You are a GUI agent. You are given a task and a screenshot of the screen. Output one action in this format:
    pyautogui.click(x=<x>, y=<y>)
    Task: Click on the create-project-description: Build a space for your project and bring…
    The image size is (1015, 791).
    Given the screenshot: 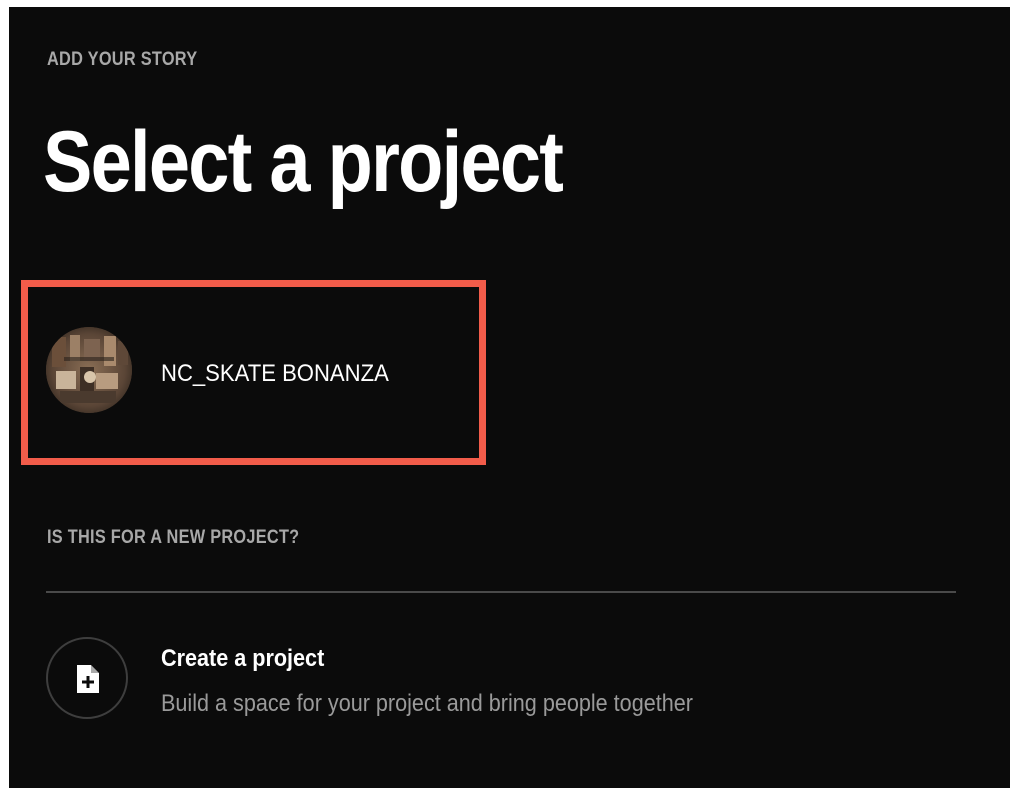 What is the action you would take?
    pyautogui.click(x=427, y=703)
    